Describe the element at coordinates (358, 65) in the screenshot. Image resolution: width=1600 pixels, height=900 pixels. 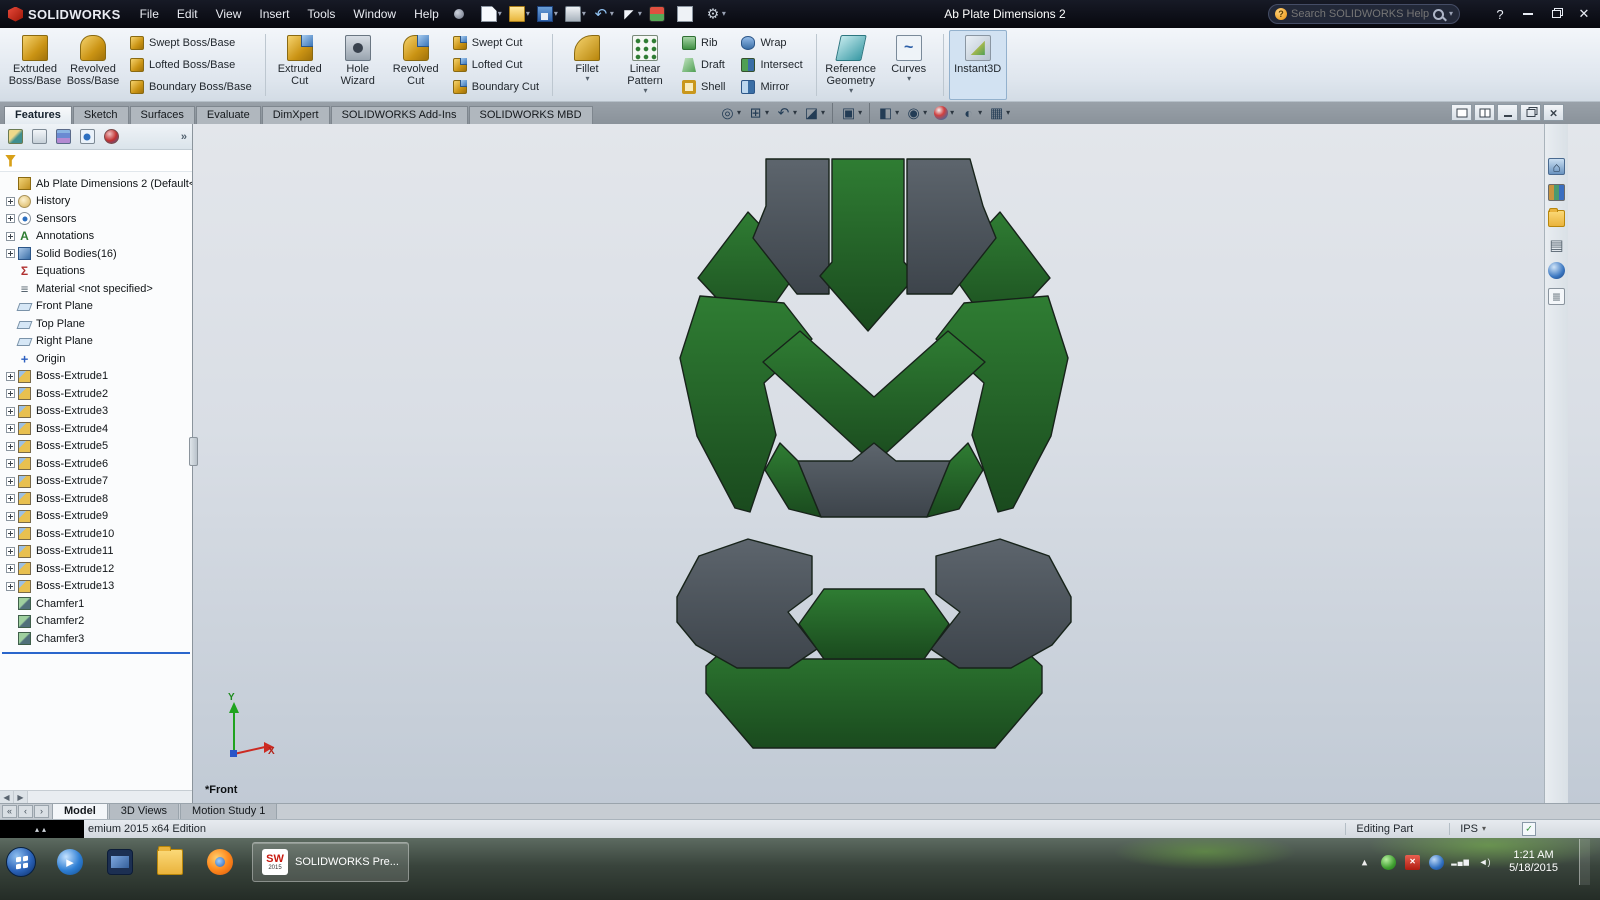
I see `ribbon-button: Hole Wizard ▾` at that location.